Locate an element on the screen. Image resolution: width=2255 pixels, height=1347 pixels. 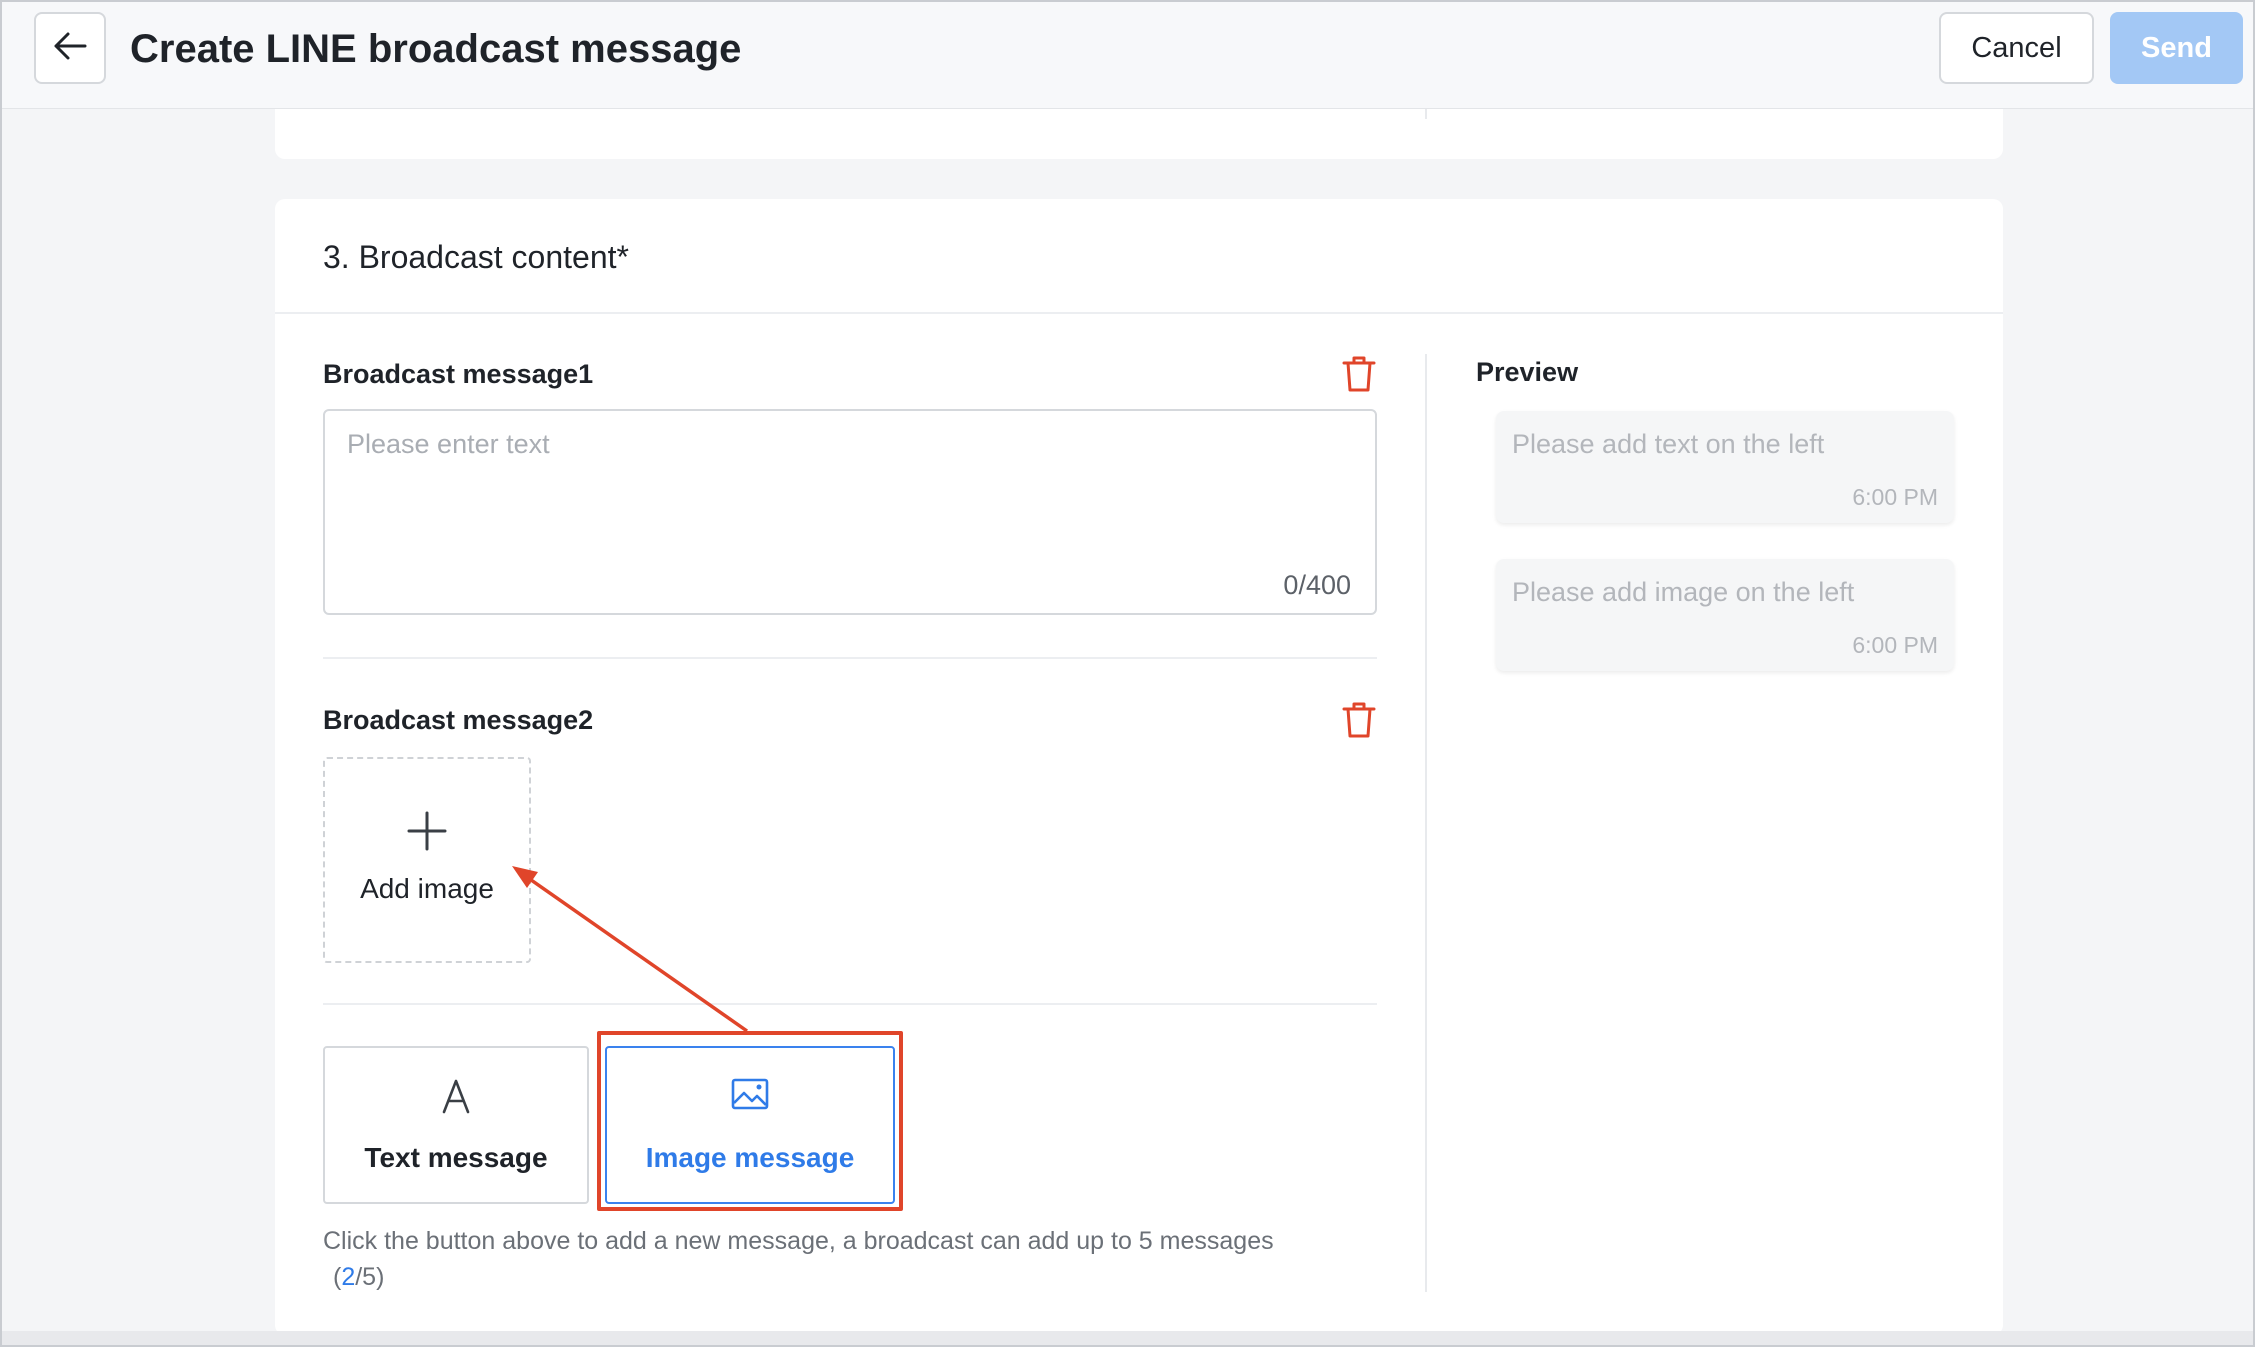
section-title: 3. Broadcast content* is located at coordinates (476, 257).